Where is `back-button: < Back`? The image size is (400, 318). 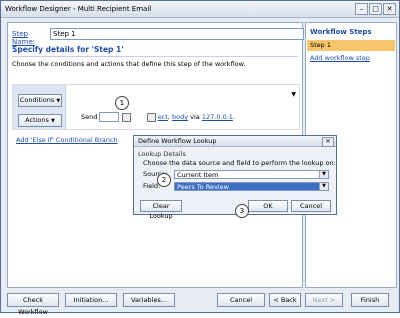 back-button: < Back is located at coordinates (285, 300).